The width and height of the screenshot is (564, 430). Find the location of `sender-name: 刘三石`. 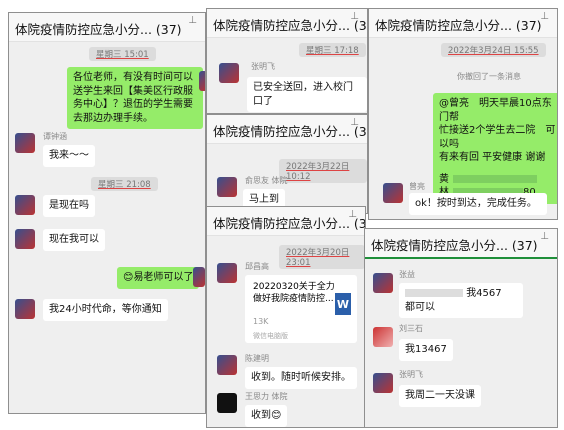

sender-name: 刘三石 is located at coordinates (411, 328).